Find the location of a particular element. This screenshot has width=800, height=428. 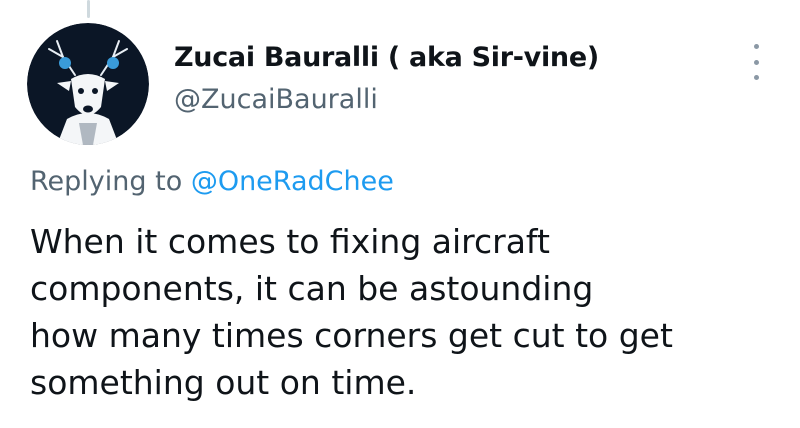

more-options-button is located at coordinates (756, 62).